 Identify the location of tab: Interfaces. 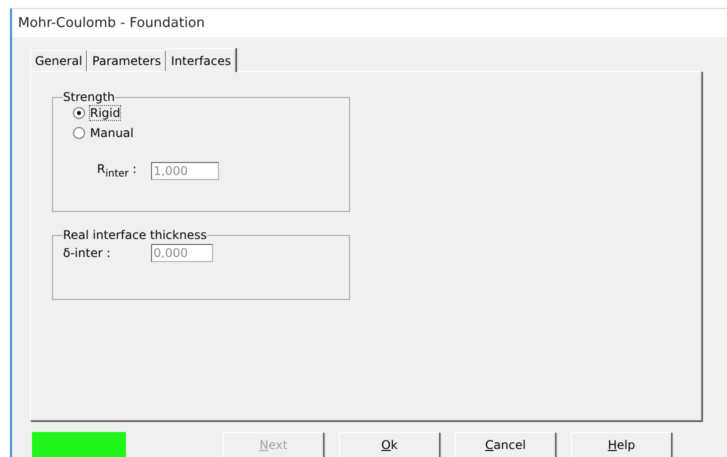
(201, 60).